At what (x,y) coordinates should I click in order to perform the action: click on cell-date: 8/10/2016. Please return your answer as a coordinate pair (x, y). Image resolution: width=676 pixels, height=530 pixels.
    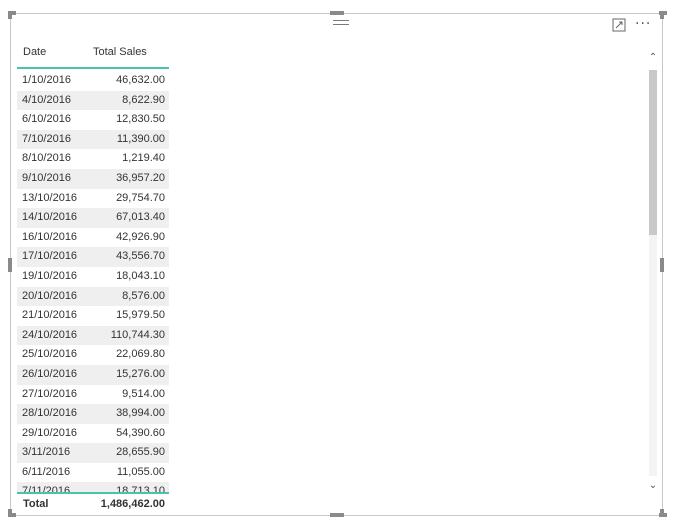
    Looking at the image, I should click on (46, 158).